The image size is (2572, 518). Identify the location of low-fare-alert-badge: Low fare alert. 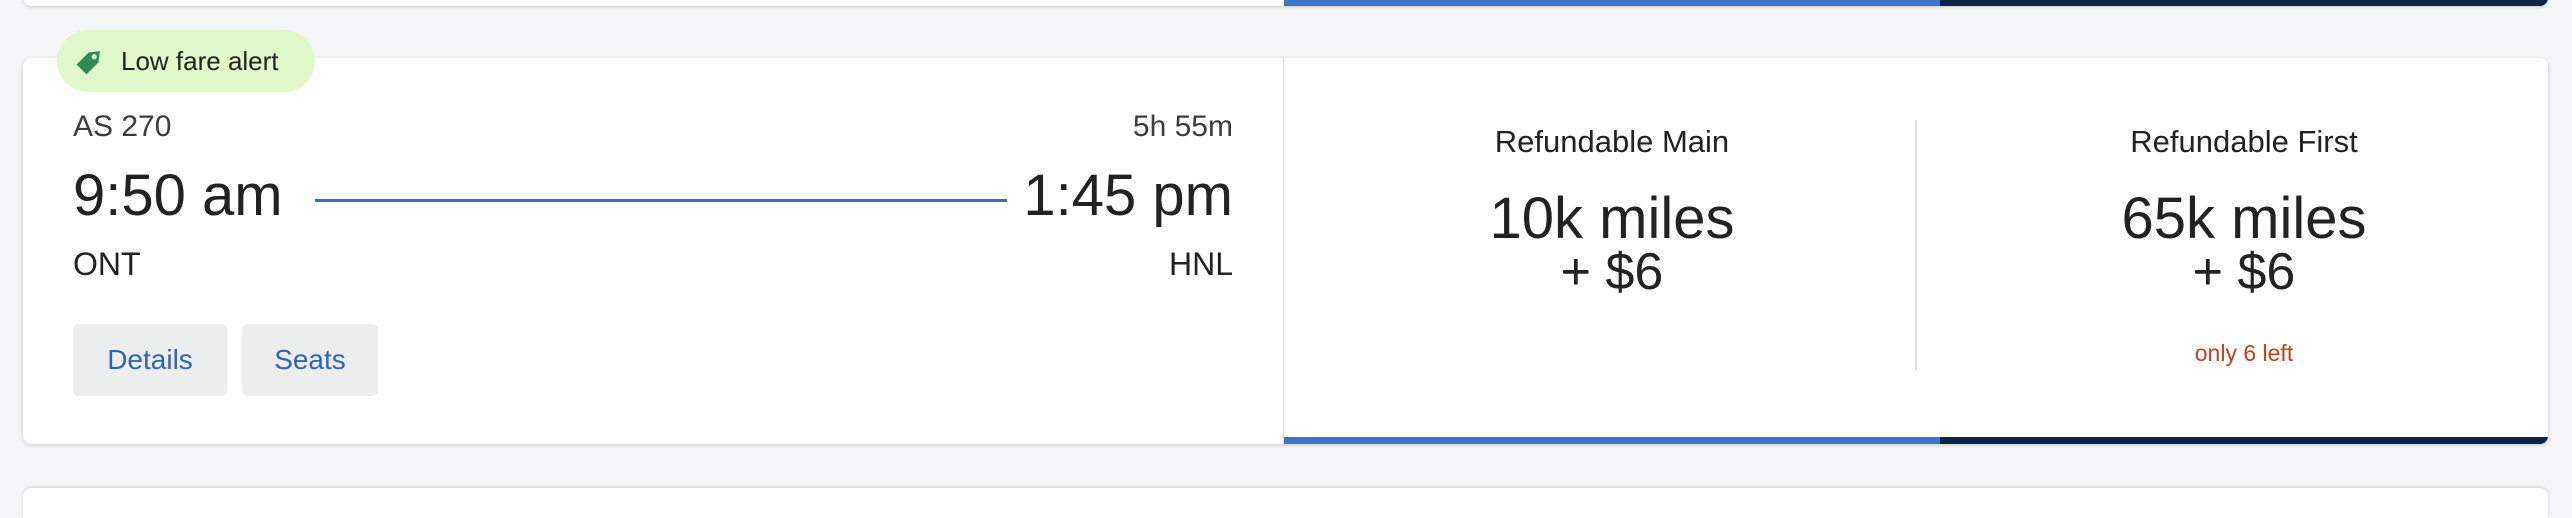
(186, 61).